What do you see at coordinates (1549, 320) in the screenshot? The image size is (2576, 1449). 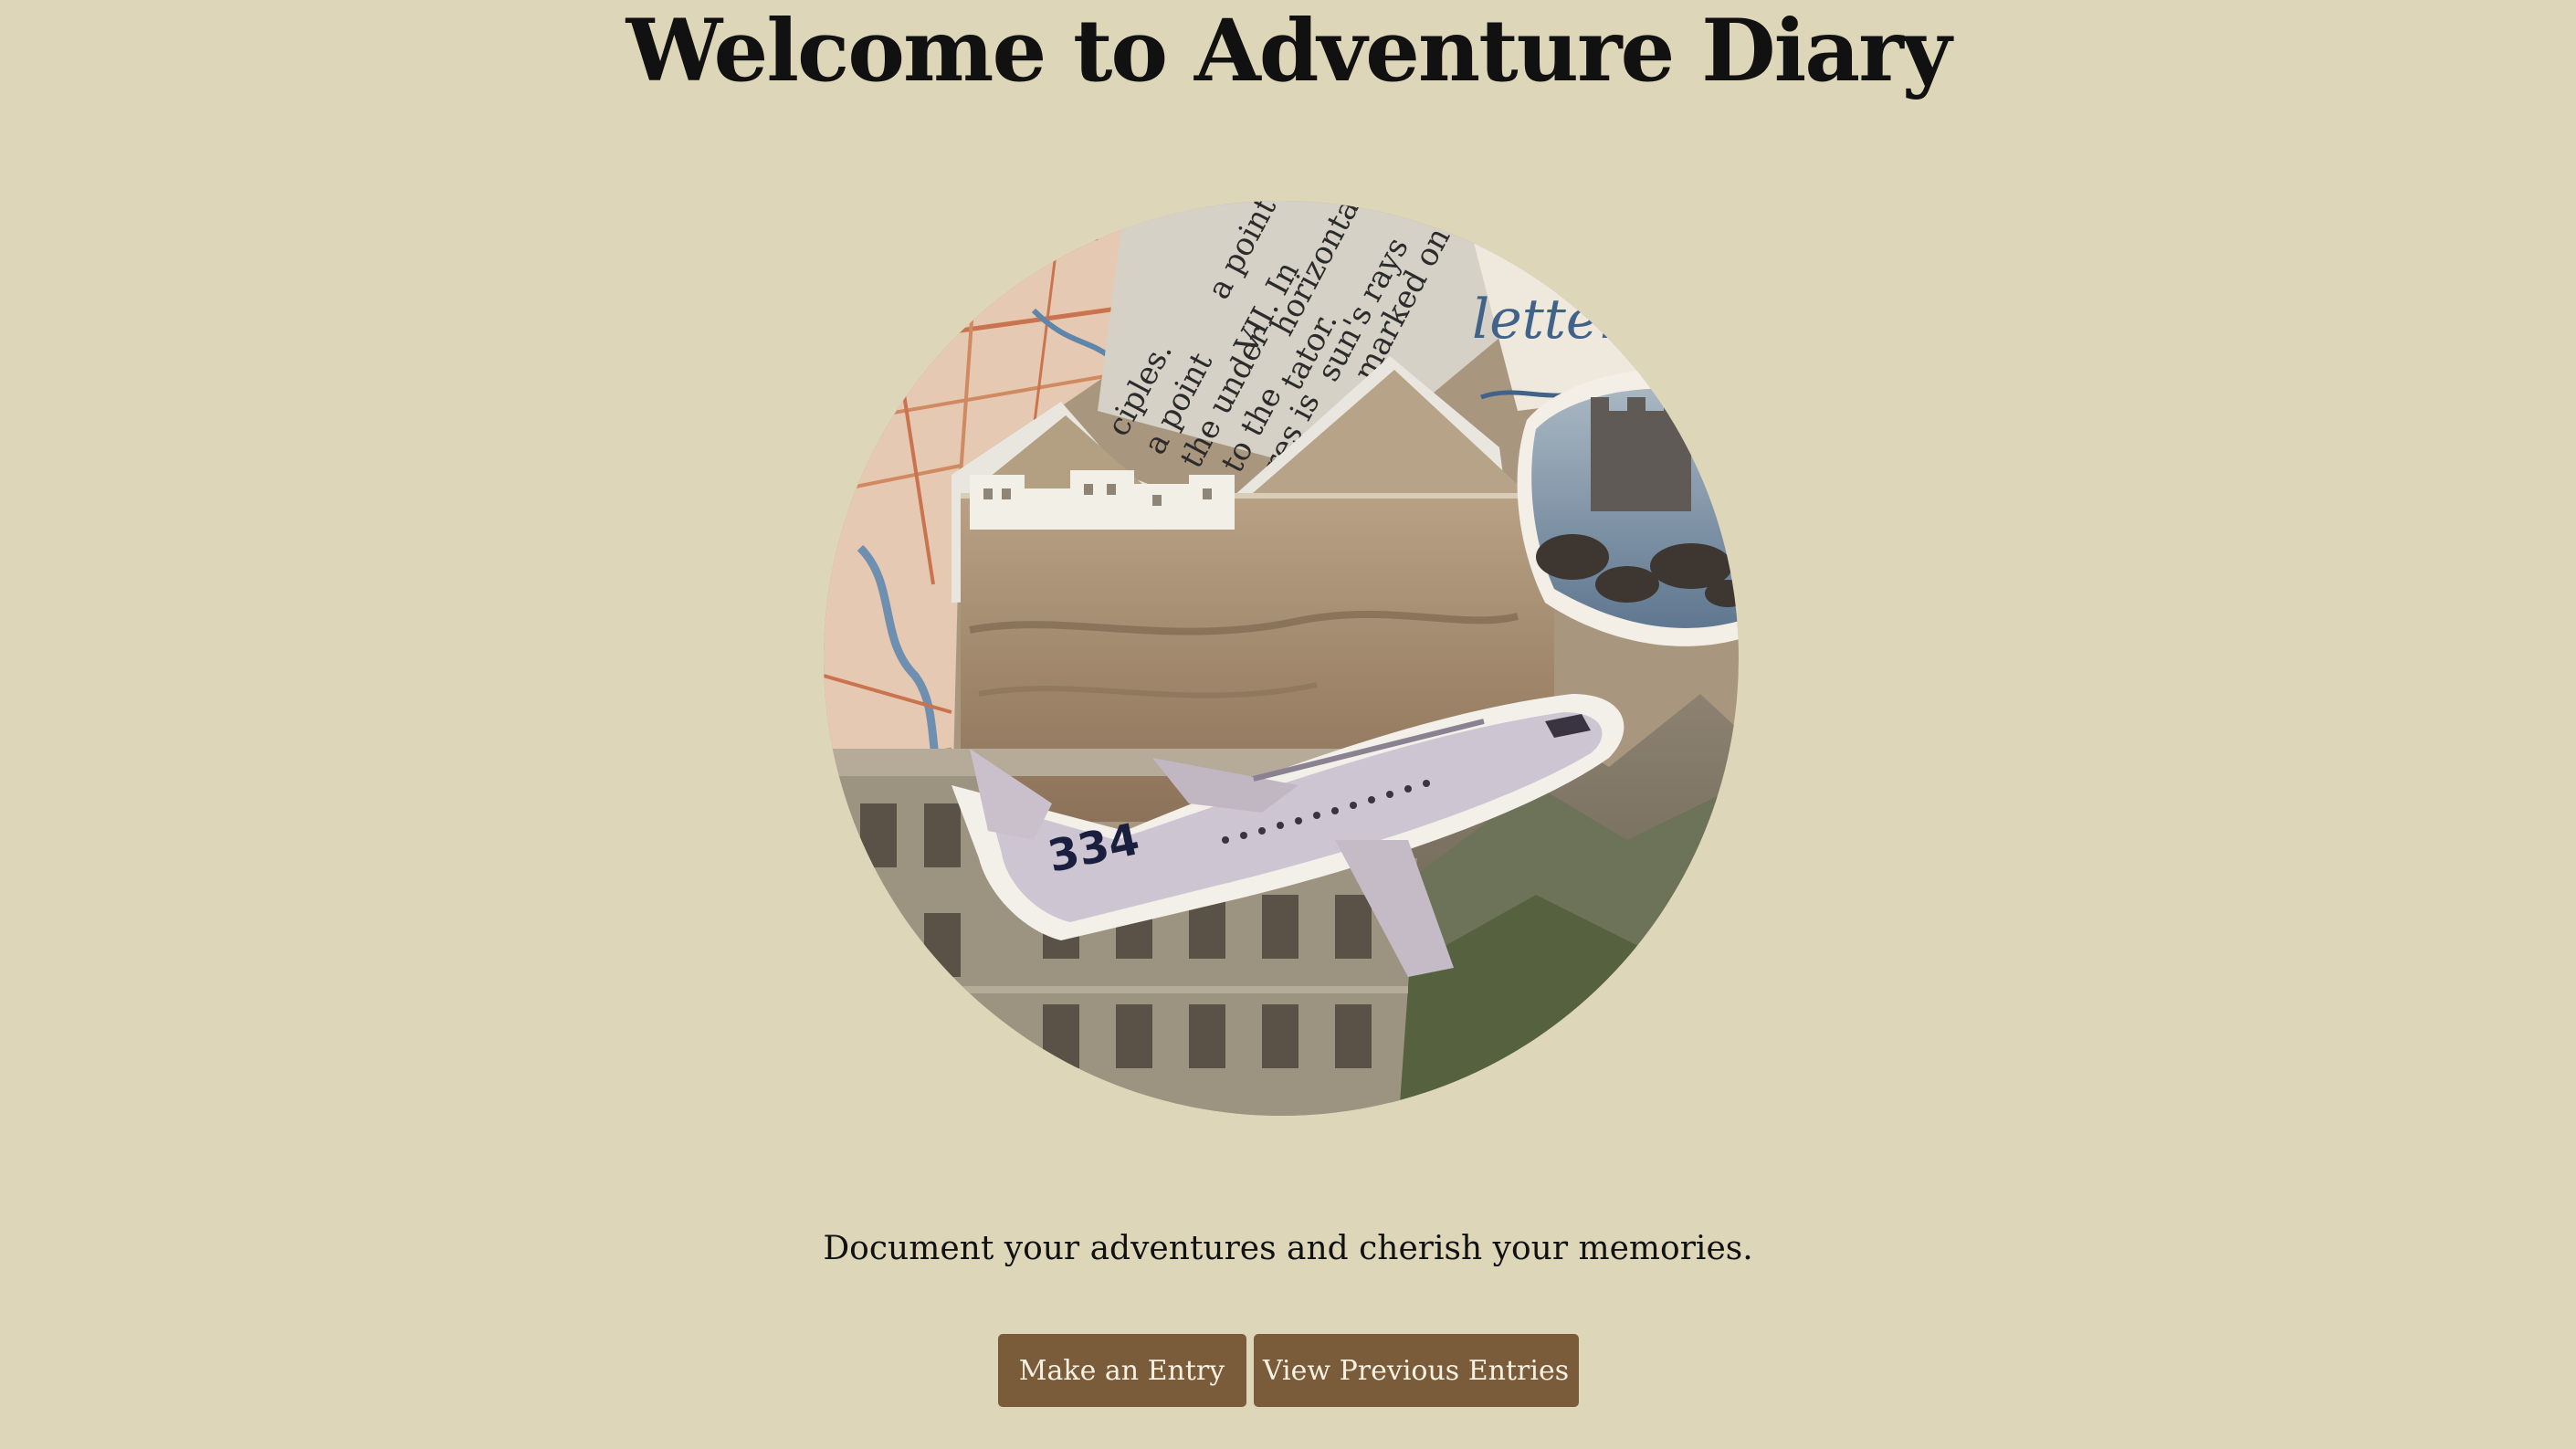 I see `svg-text: letter` at bounding box center [1549, 320].